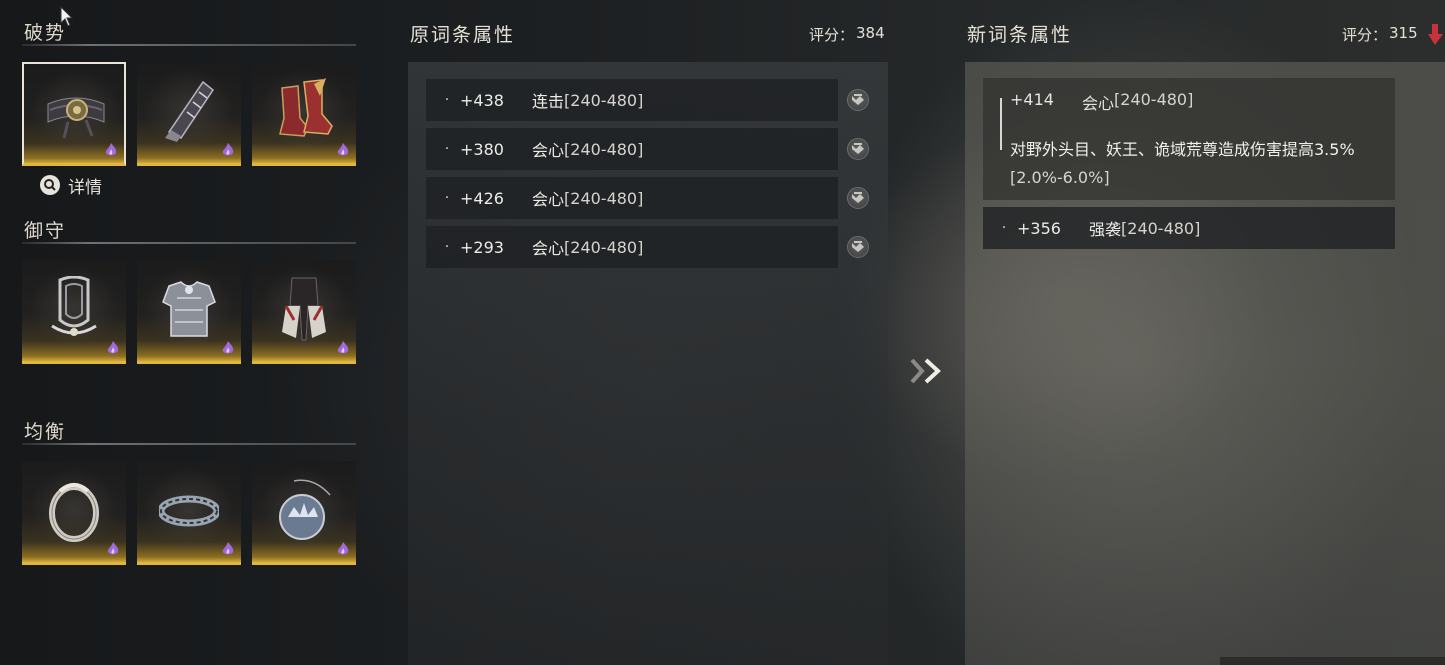  I want to click on bracelet-icon, so click(189, 511).